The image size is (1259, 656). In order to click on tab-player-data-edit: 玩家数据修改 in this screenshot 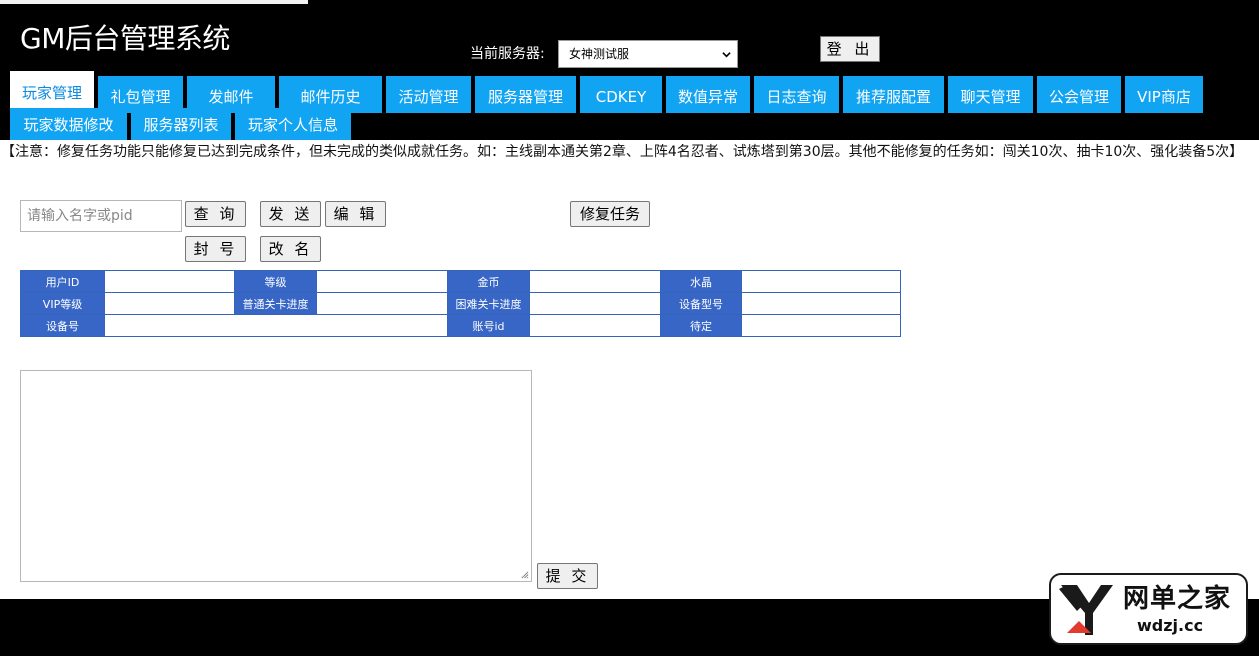, I will do `click(68, 124)`.